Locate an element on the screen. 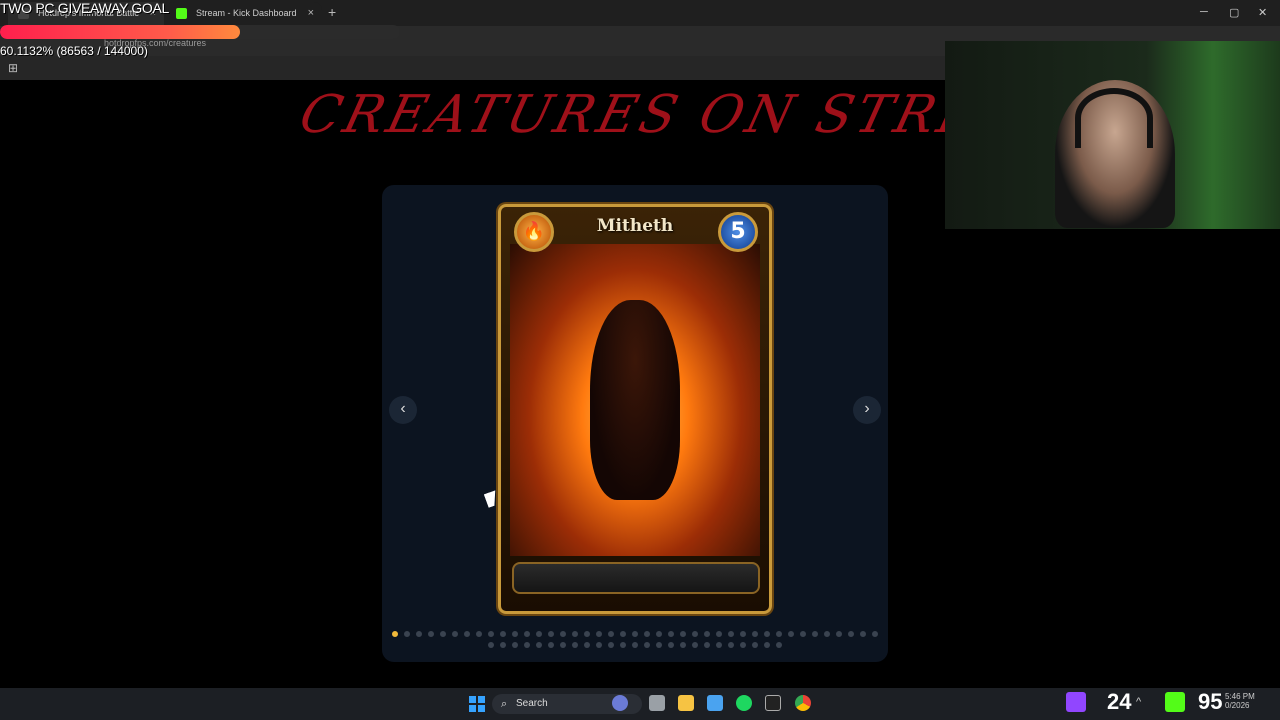 Image resolution: width=1280 pixels, height=720 pixels. new-tab-button: + is located at coordinates (332, 12).